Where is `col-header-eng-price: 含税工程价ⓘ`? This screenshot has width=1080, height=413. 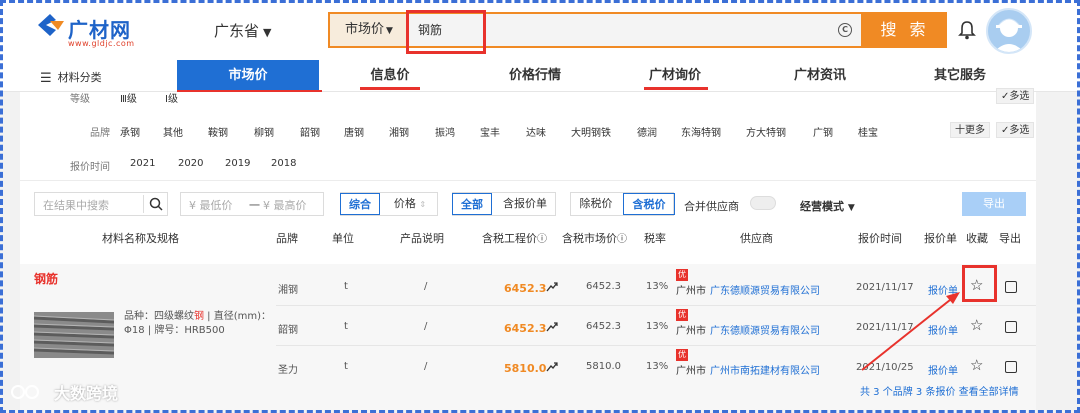
col-header-eng-price: 含税工程价ⓘ is located at coordinates (514, 238).